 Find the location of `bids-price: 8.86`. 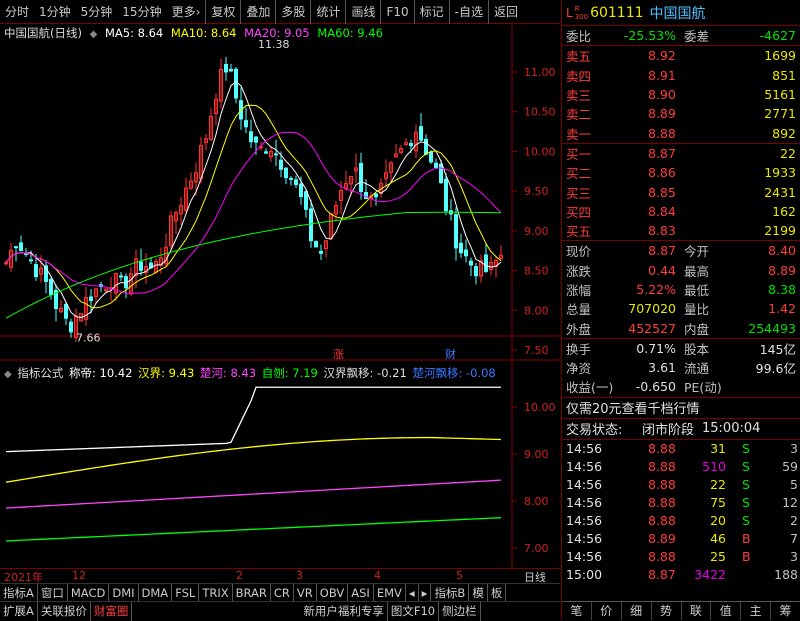

bids-price: 8.86 is located at coordinates (662, 172).